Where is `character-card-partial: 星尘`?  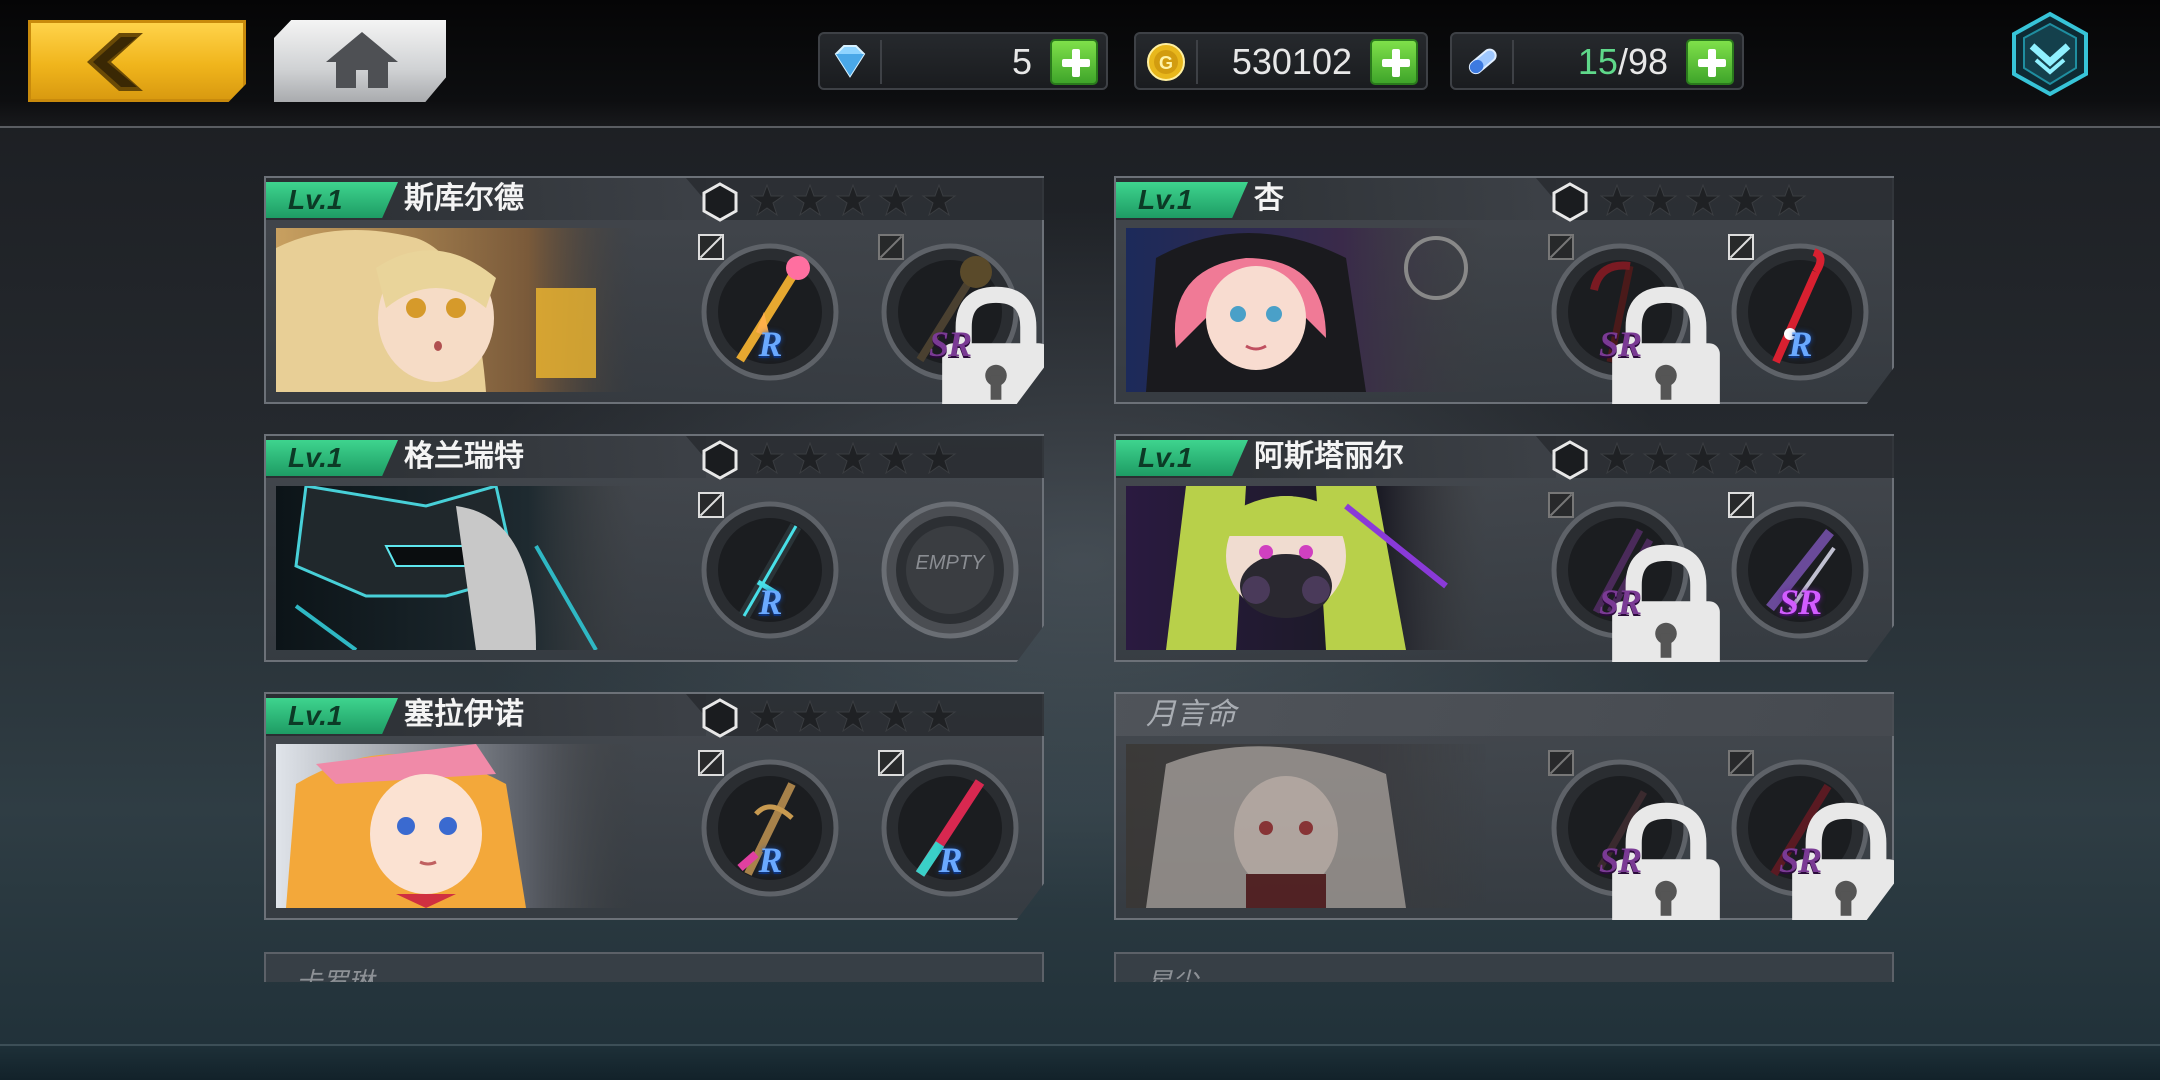
character-card-partial: 星尘 is located at coordinates (1504, 967).